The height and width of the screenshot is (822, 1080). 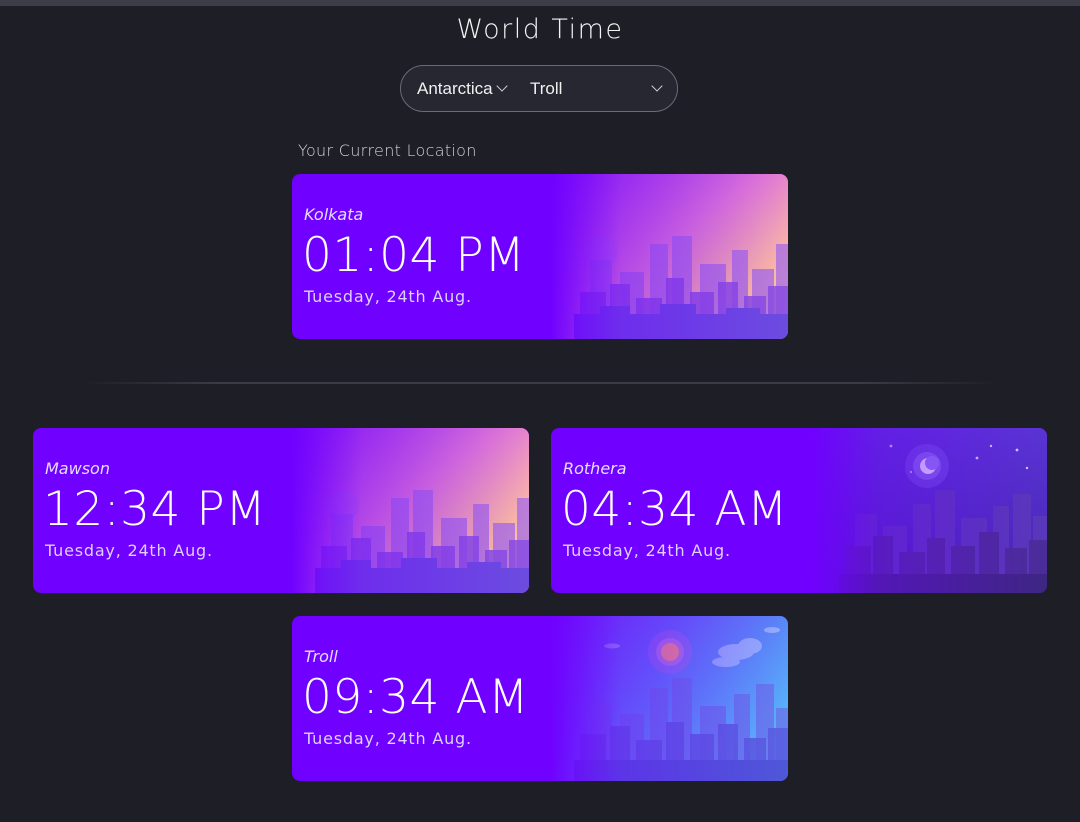 What do you see at coordinates (540, 256) in the screenshot?
I see `current-location-card: Kolkata 01:04 PM Tuesday, 24th Aug.` at bounding box center [540, 256].